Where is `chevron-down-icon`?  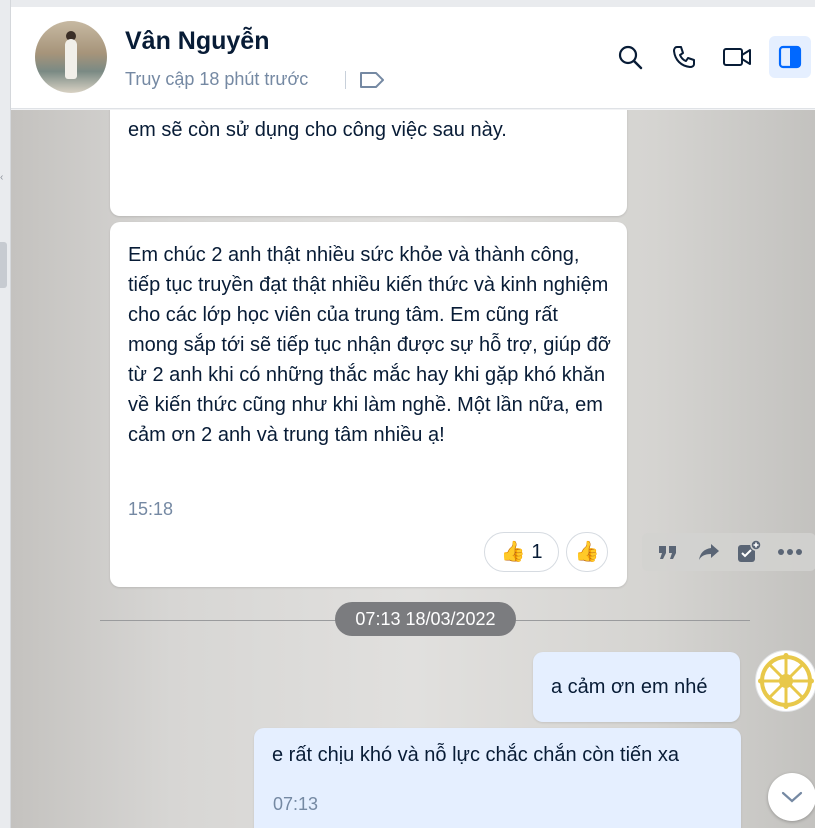
chevron-down-icon is located at coordinates (792, 797).